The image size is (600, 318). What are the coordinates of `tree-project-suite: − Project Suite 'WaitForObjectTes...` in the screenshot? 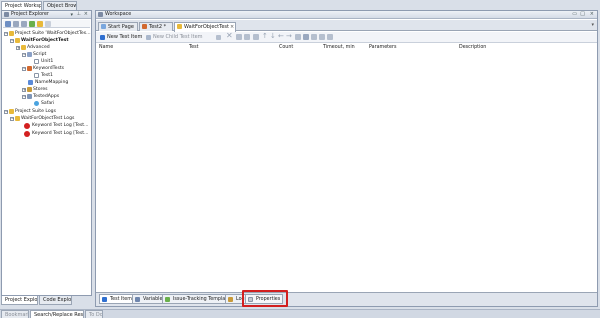 It's located at (48, 34).